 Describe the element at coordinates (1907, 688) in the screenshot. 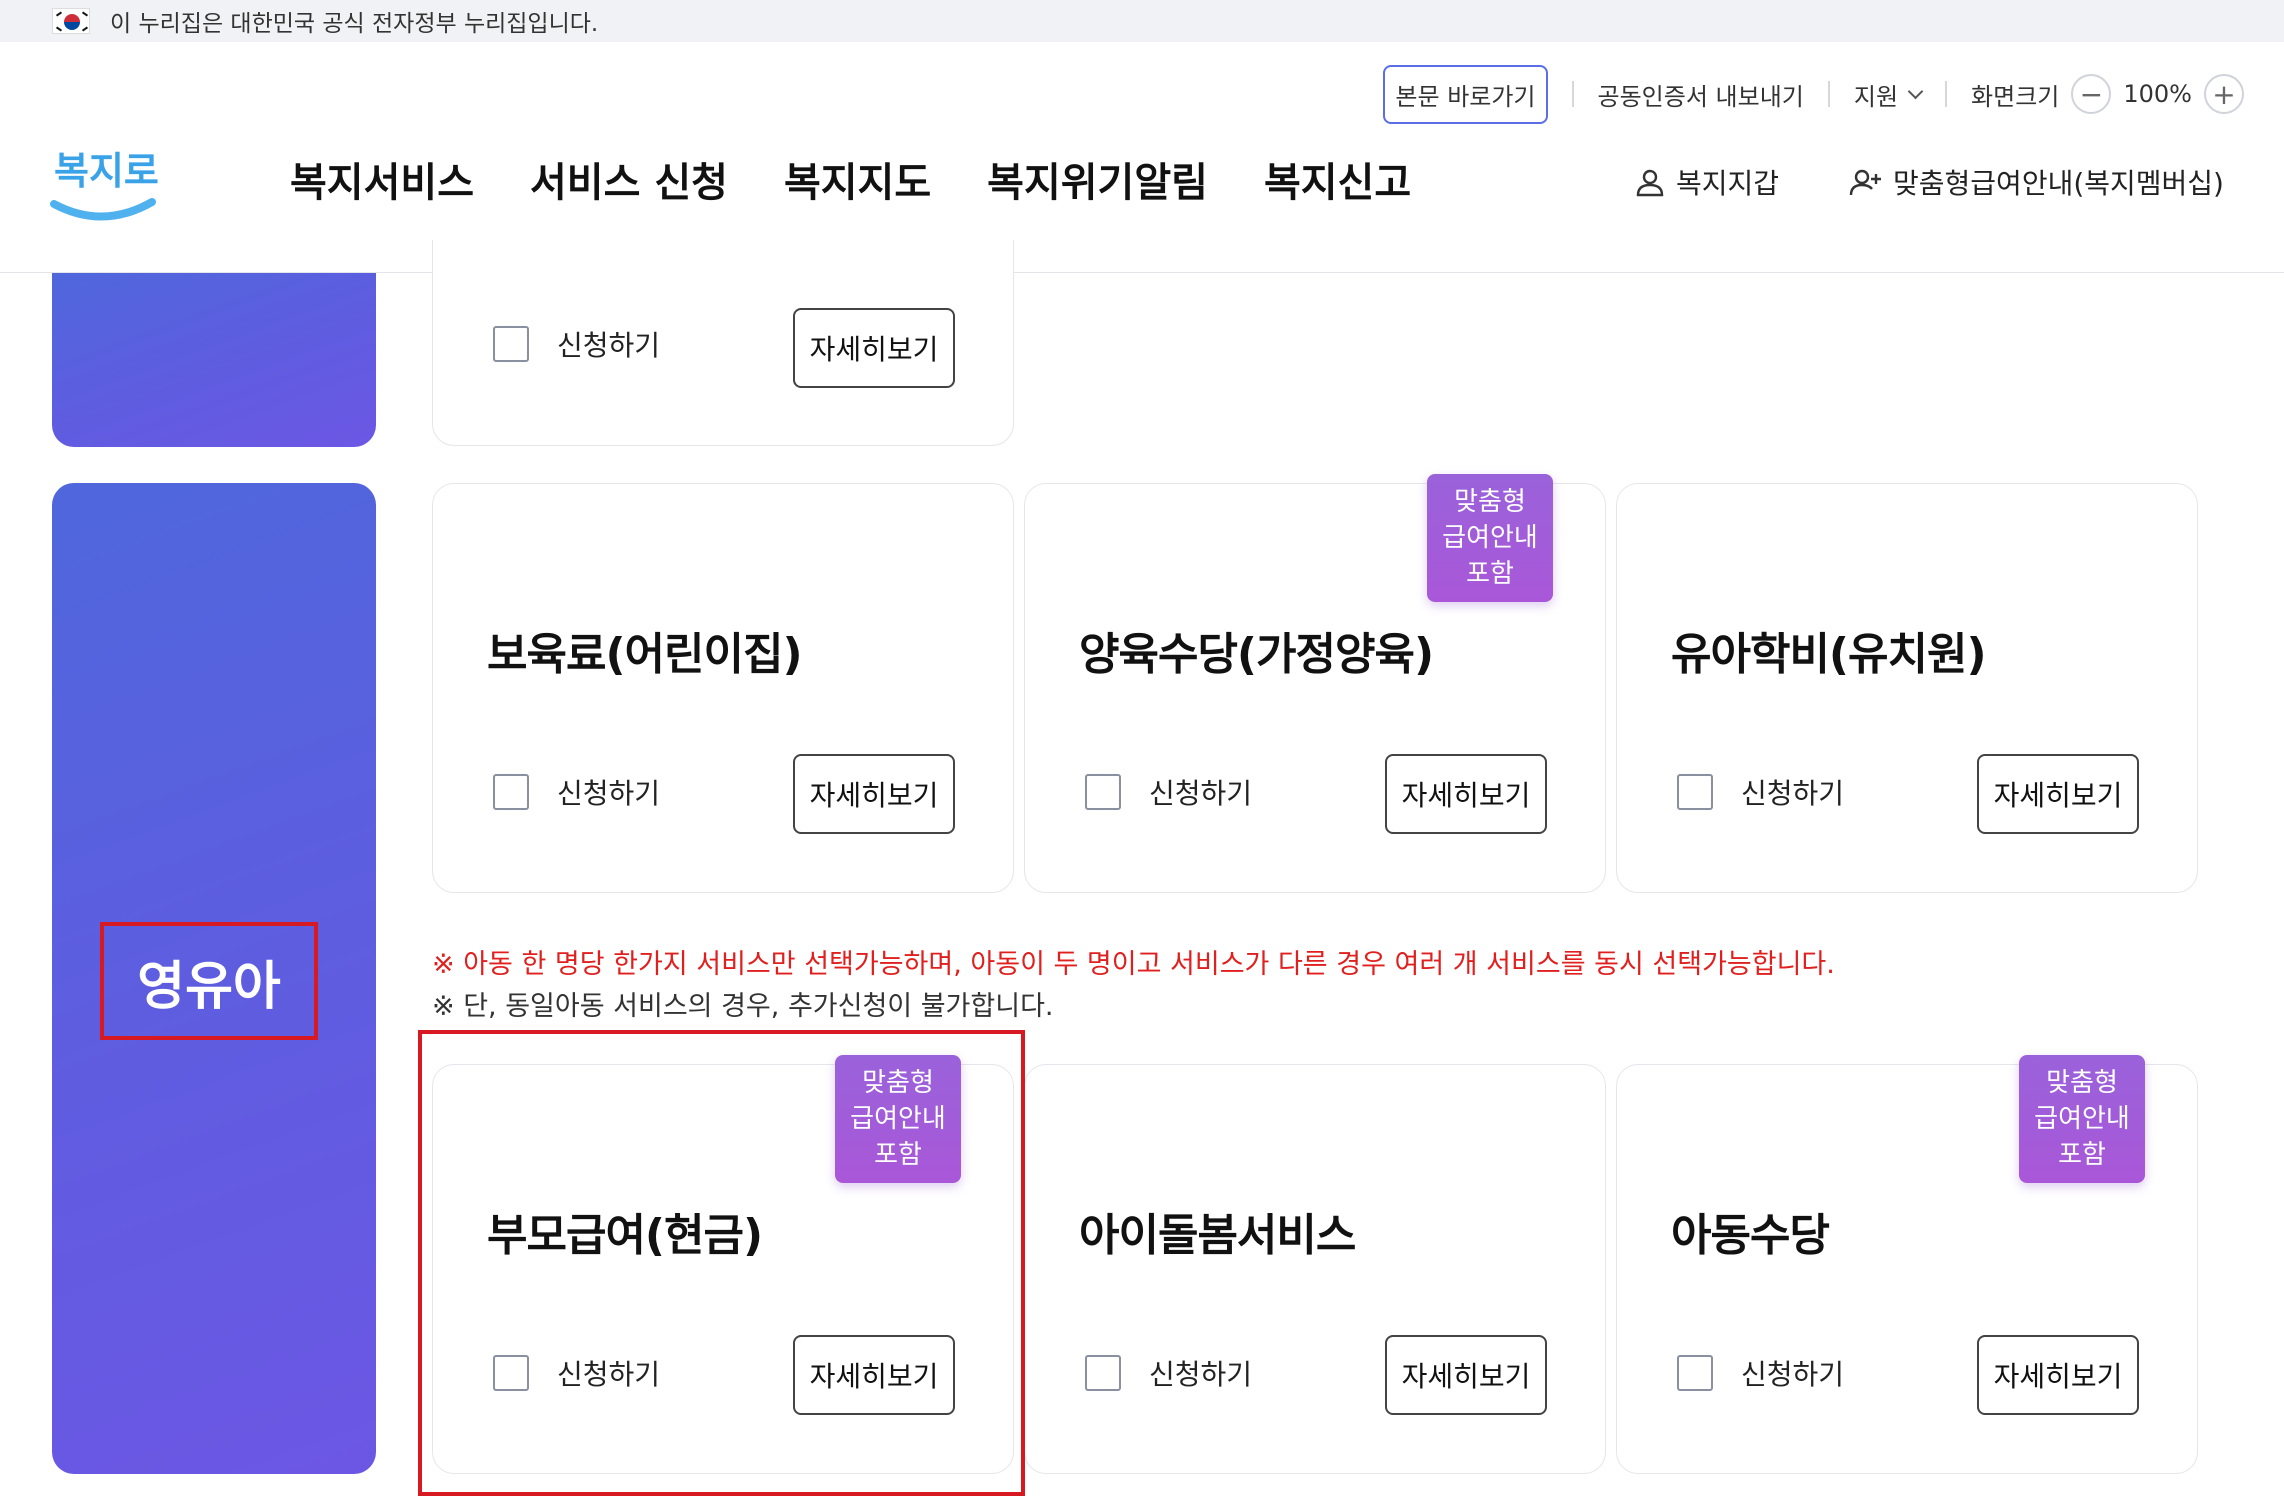

I see `service-card-kindergarten-fee: 유아학비(유치원) 신청하기 자세히보기` at that location.